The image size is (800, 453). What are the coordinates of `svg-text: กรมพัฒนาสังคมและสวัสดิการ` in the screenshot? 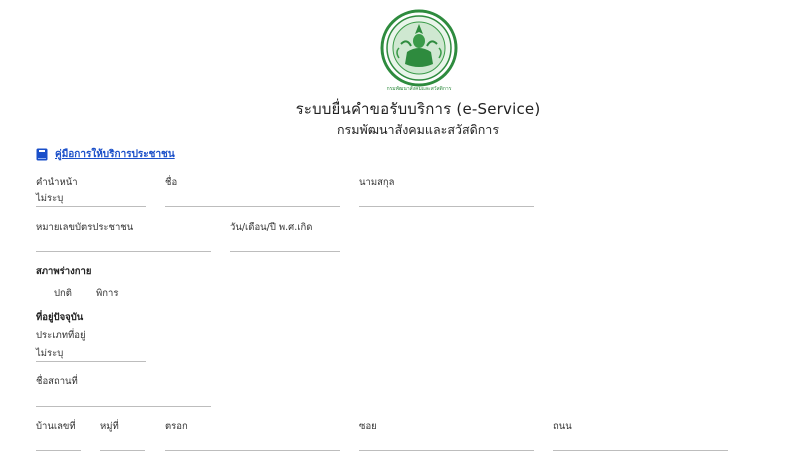 It's located at (419, 88).